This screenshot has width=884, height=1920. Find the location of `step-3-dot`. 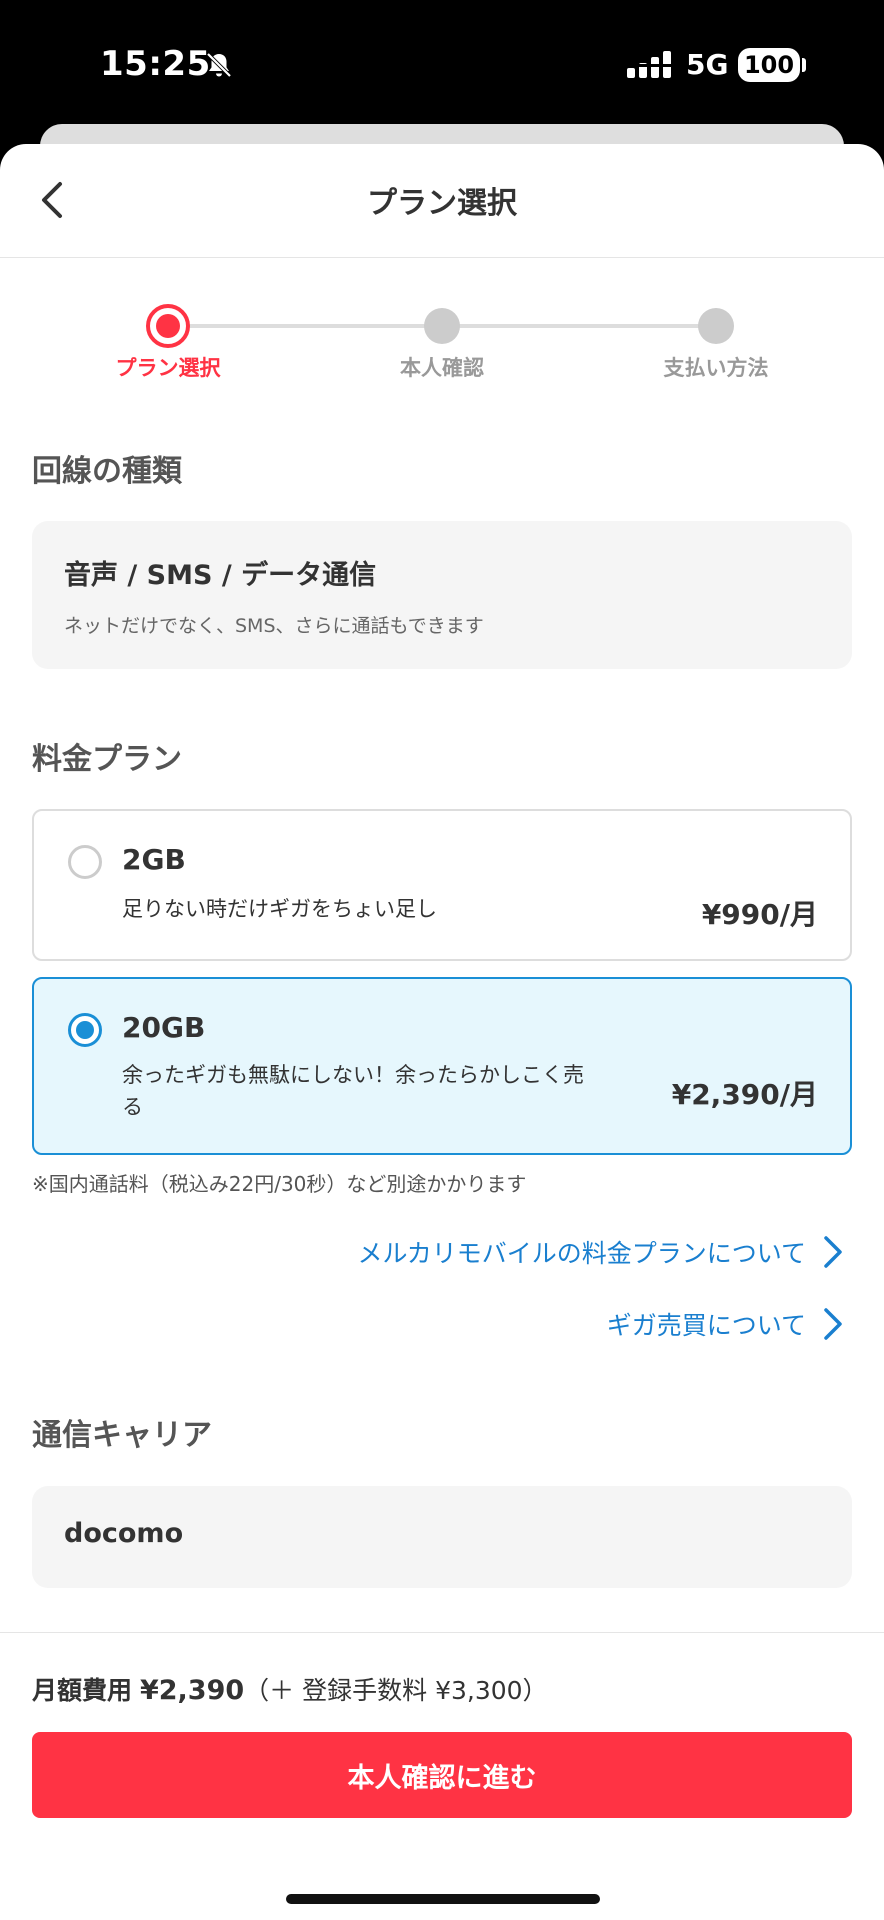

step-3-dot is located at coordinates (716, 326).